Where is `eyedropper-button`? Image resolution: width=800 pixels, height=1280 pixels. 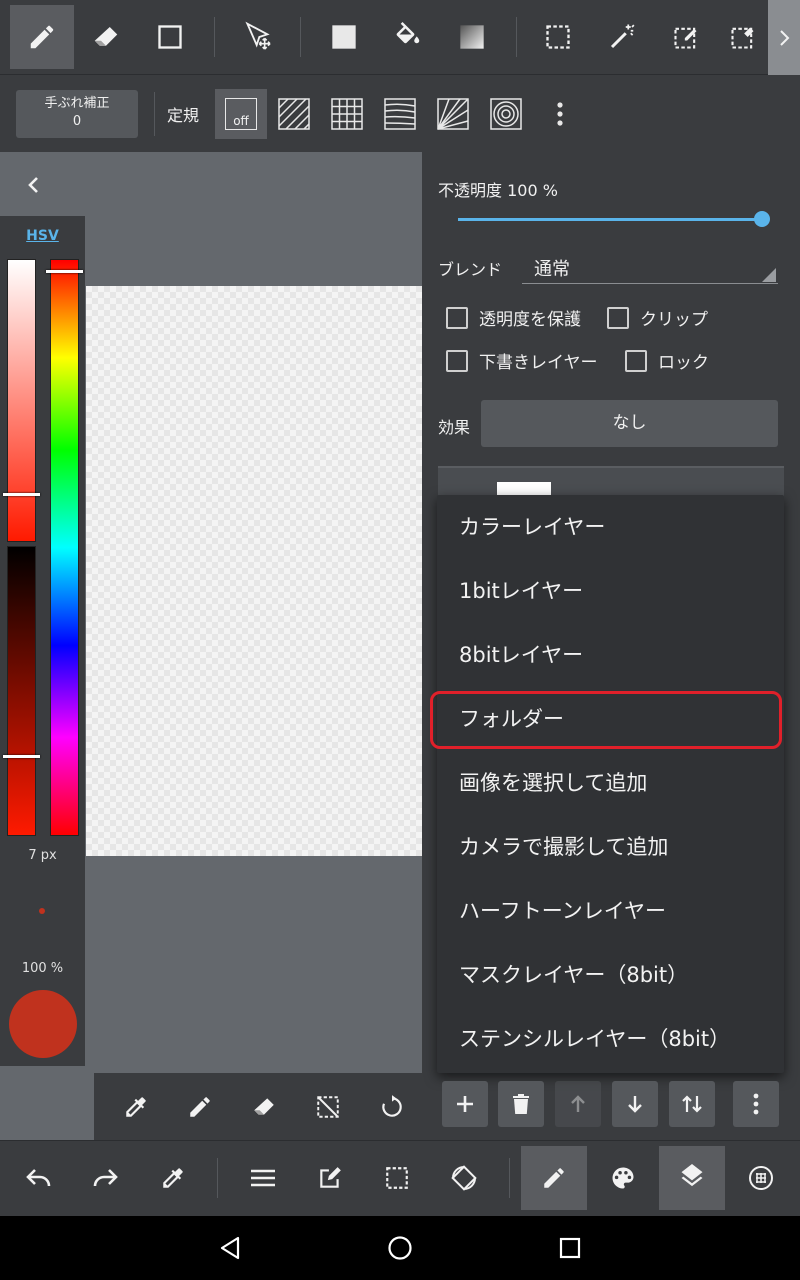 eyedropper-button is located at coordinates (173, 1178).